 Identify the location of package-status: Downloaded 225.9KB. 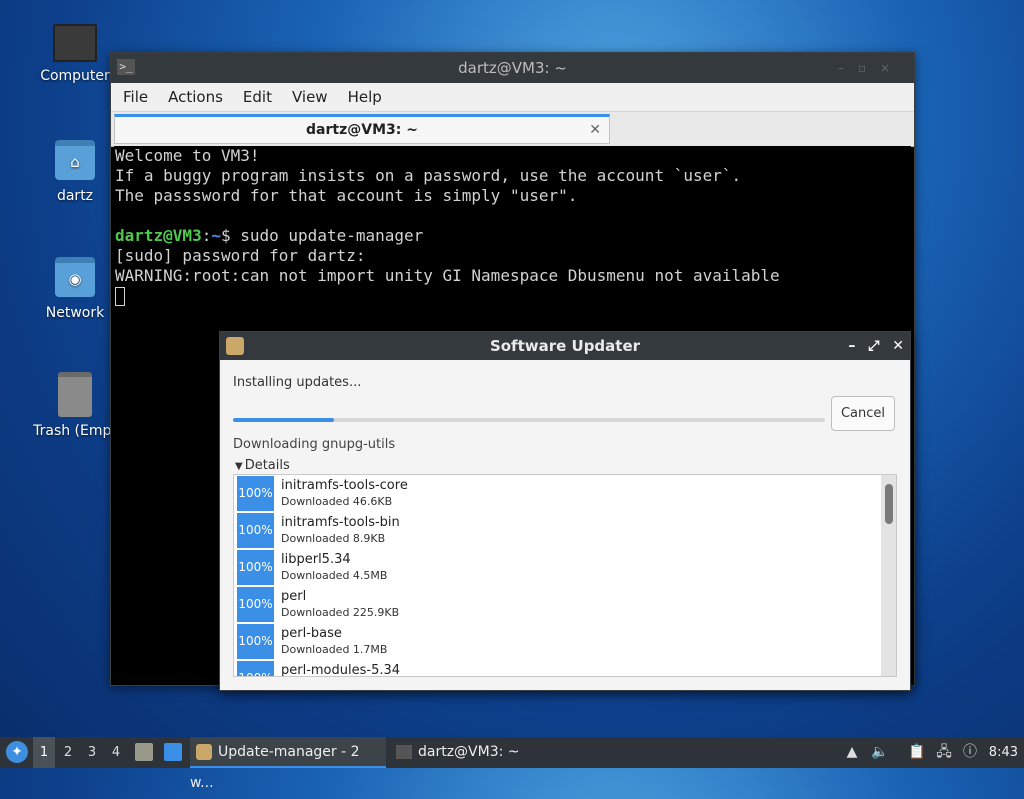
(340, 612).